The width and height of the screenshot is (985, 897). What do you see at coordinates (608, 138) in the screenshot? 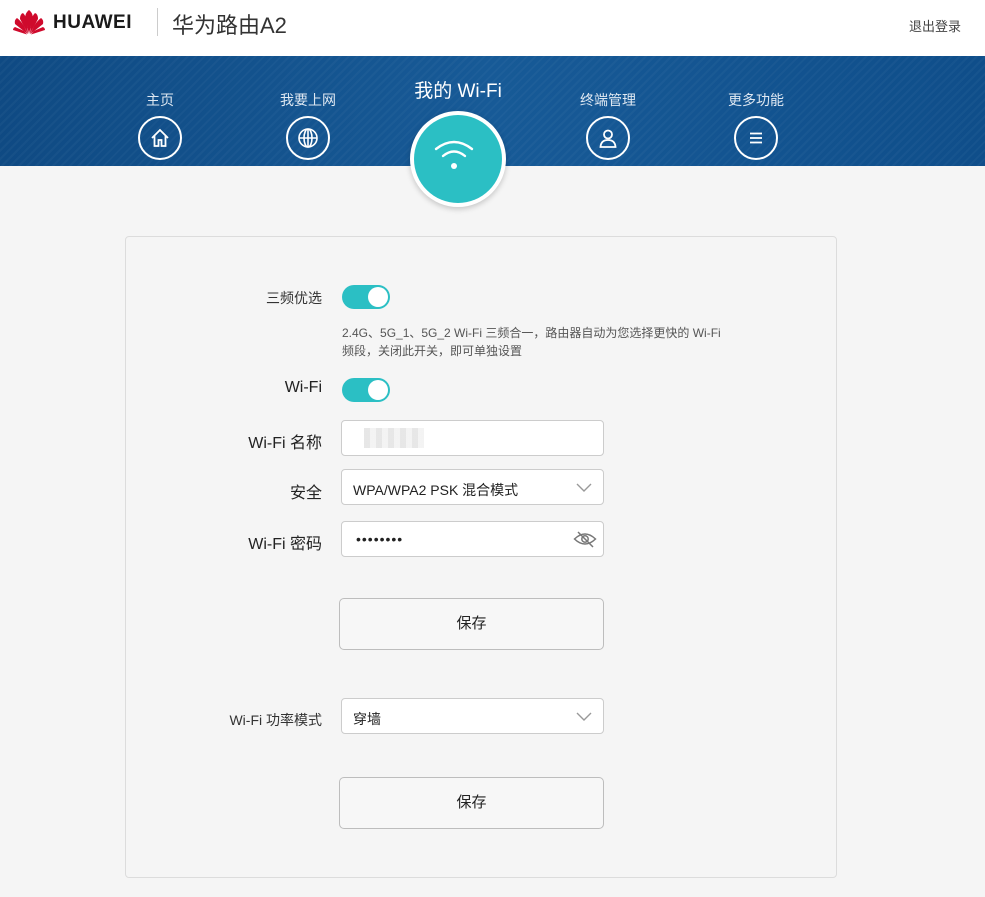
I see `user-icon` at bounding box center [608, 138].